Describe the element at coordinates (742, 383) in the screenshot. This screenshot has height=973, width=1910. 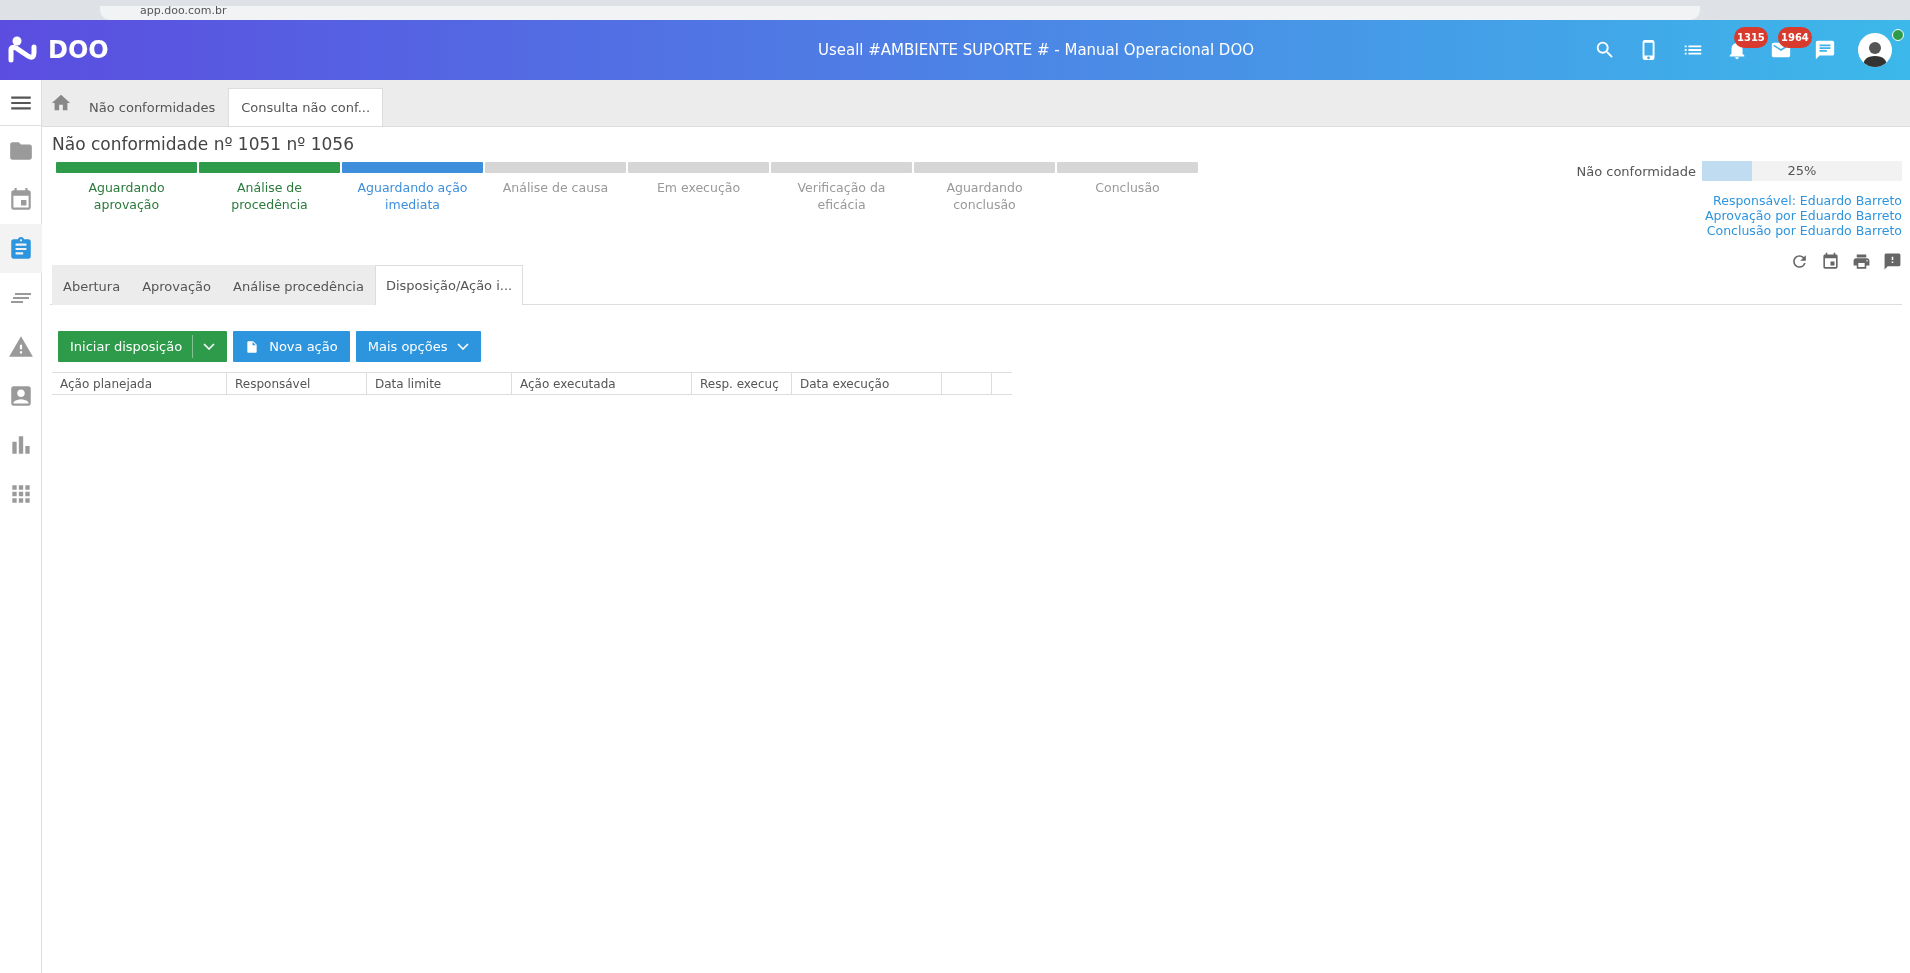
I see `column-header: Resp. execuç` at that location.